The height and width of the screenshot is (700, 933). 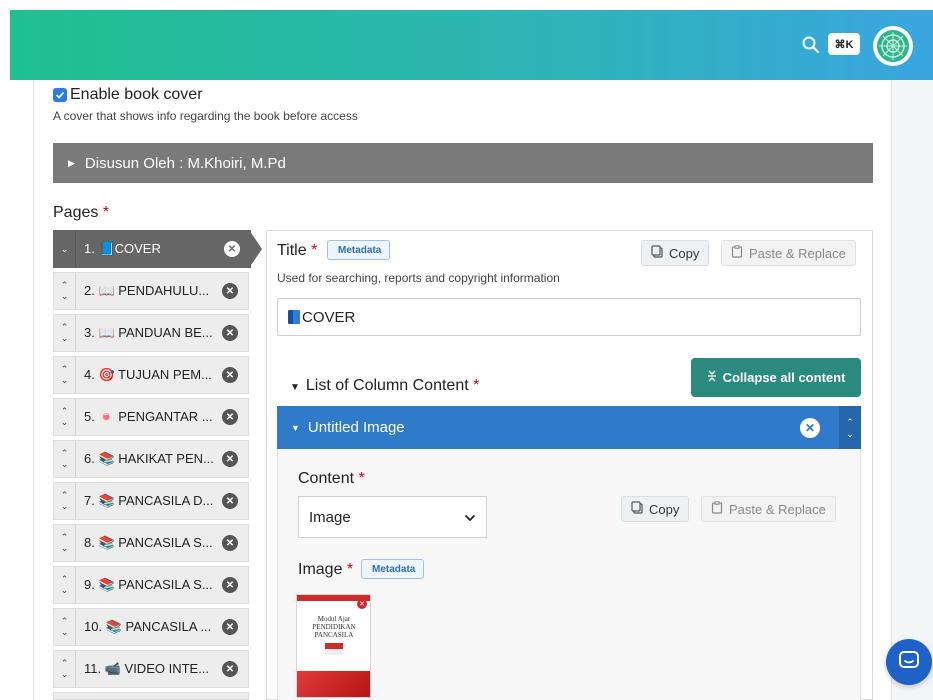 What do you see at coordinates (471, 45) in the screenshot?
I see `top-header-bar` at bounding box center [471, 45].